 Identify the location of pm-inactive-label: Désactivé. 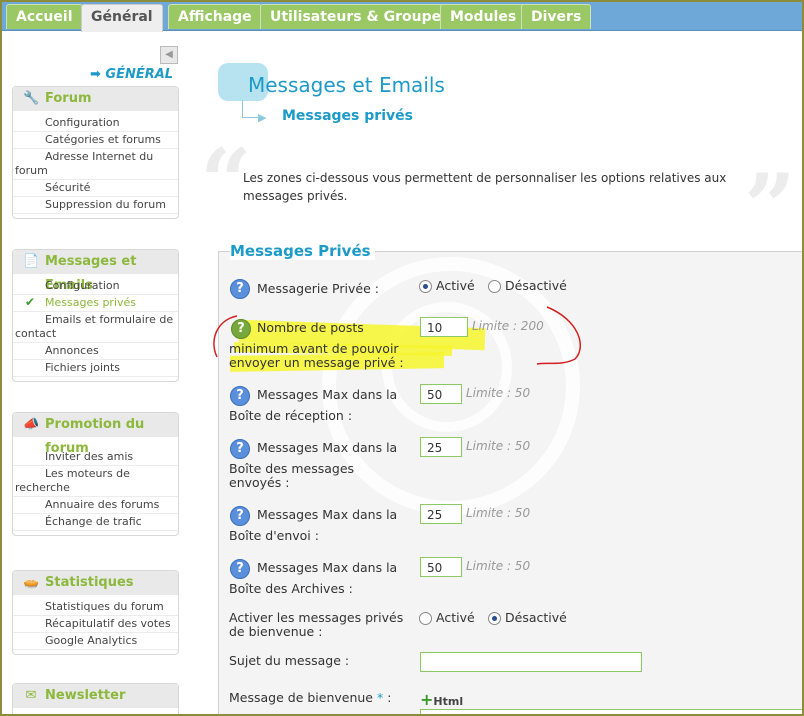
(536, 285).